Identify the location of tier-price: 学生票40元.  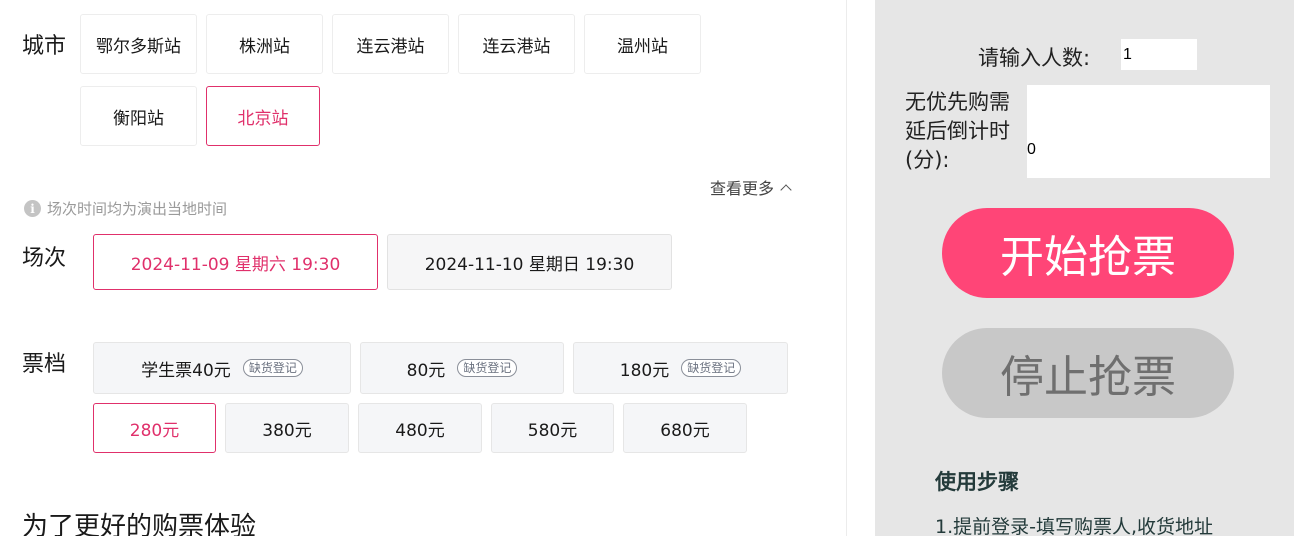
(186, 370).